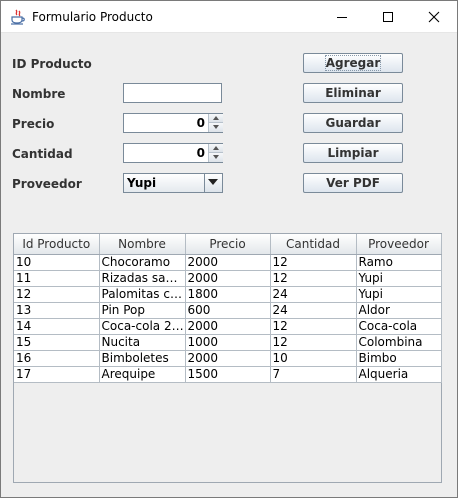 The width and height of the screenshot is (458, 498). I want to click on minimize-icon, so click(342, 17).